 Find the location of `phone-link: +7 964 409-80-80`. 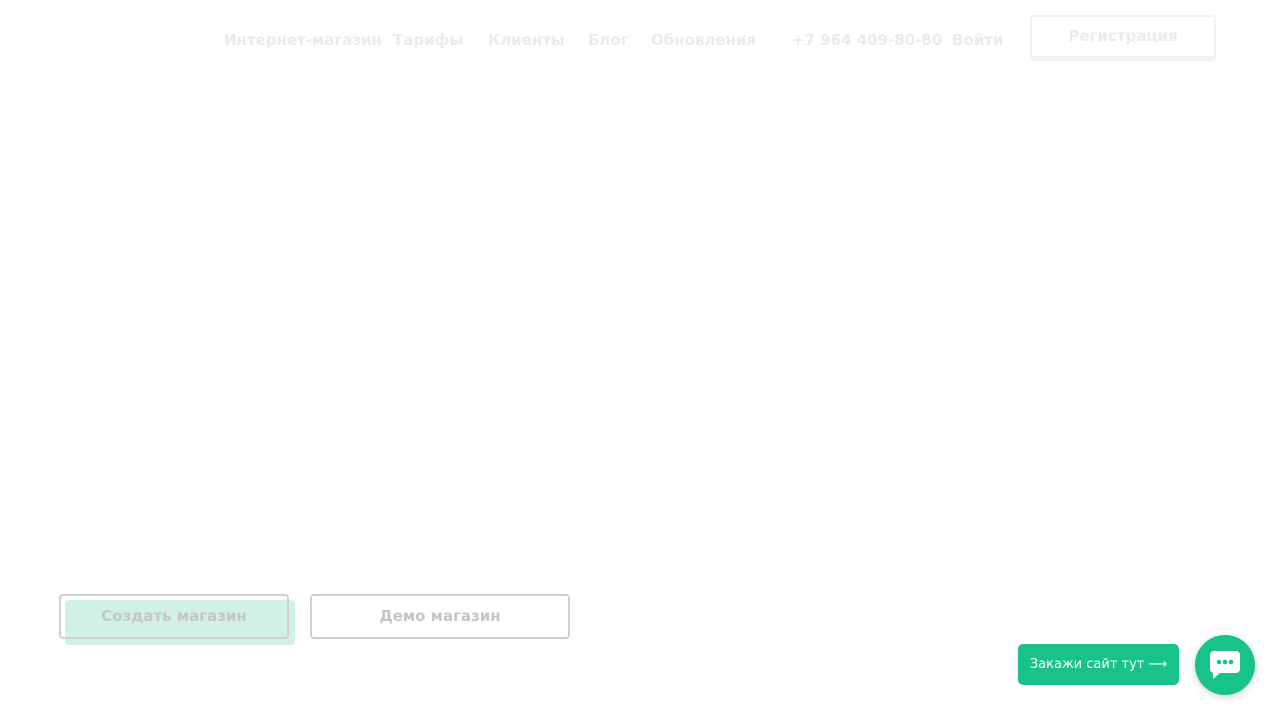

phone-link: +7 964 409-80-80 is located at coordinates (867, 40).